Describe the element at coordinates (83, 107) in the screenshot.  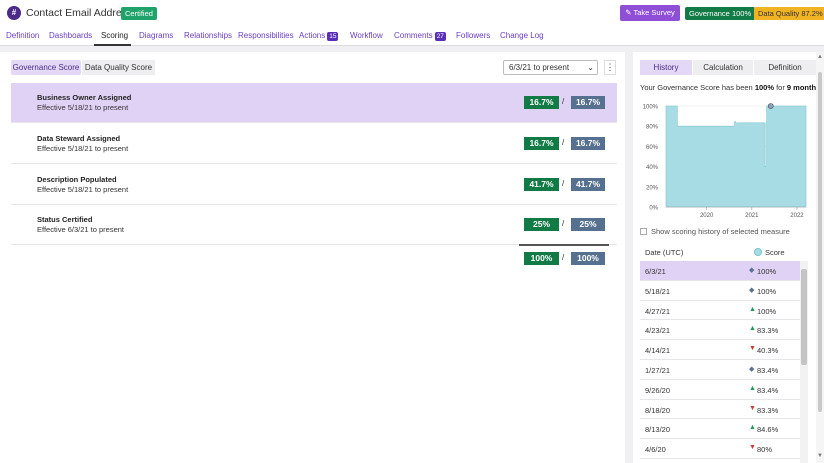
I see `measure-effective-dates: Effective 5/18/21 to present` at that location.